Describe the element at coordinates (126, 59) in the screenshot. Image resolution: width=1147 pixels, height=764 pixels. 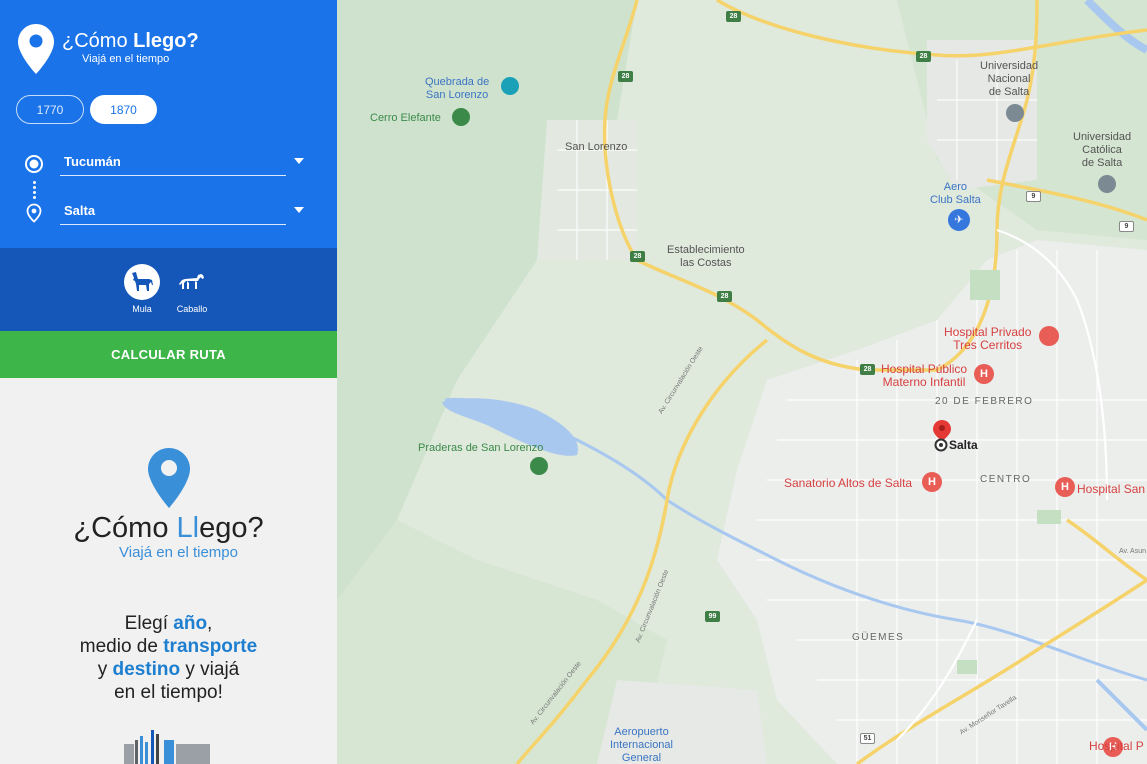
I see `app-subtitle: Viajá en el tiempo` at that location.